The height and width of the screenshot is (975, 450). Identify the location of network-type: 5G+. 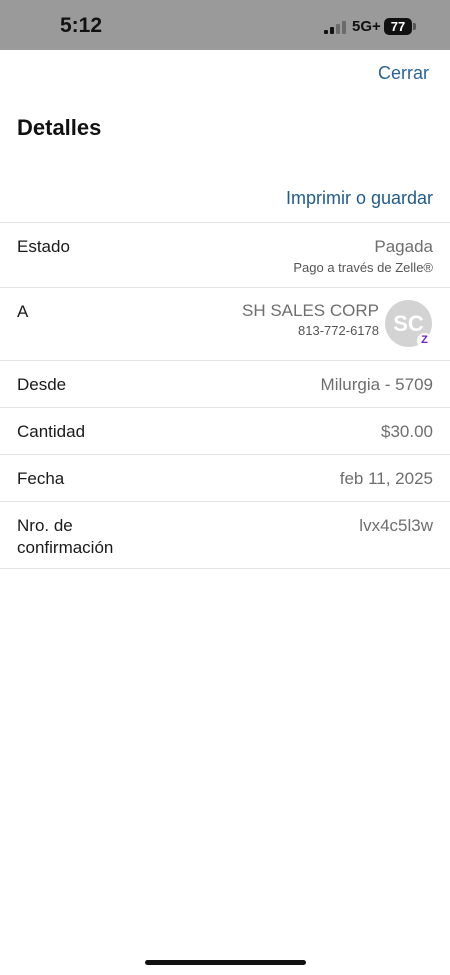
(366, 26).